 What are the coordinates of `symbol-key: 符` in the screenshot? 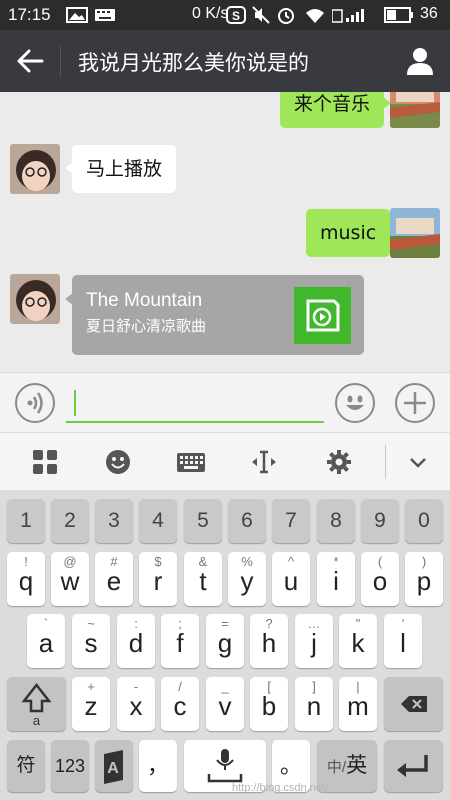 It's located at (26, 766).